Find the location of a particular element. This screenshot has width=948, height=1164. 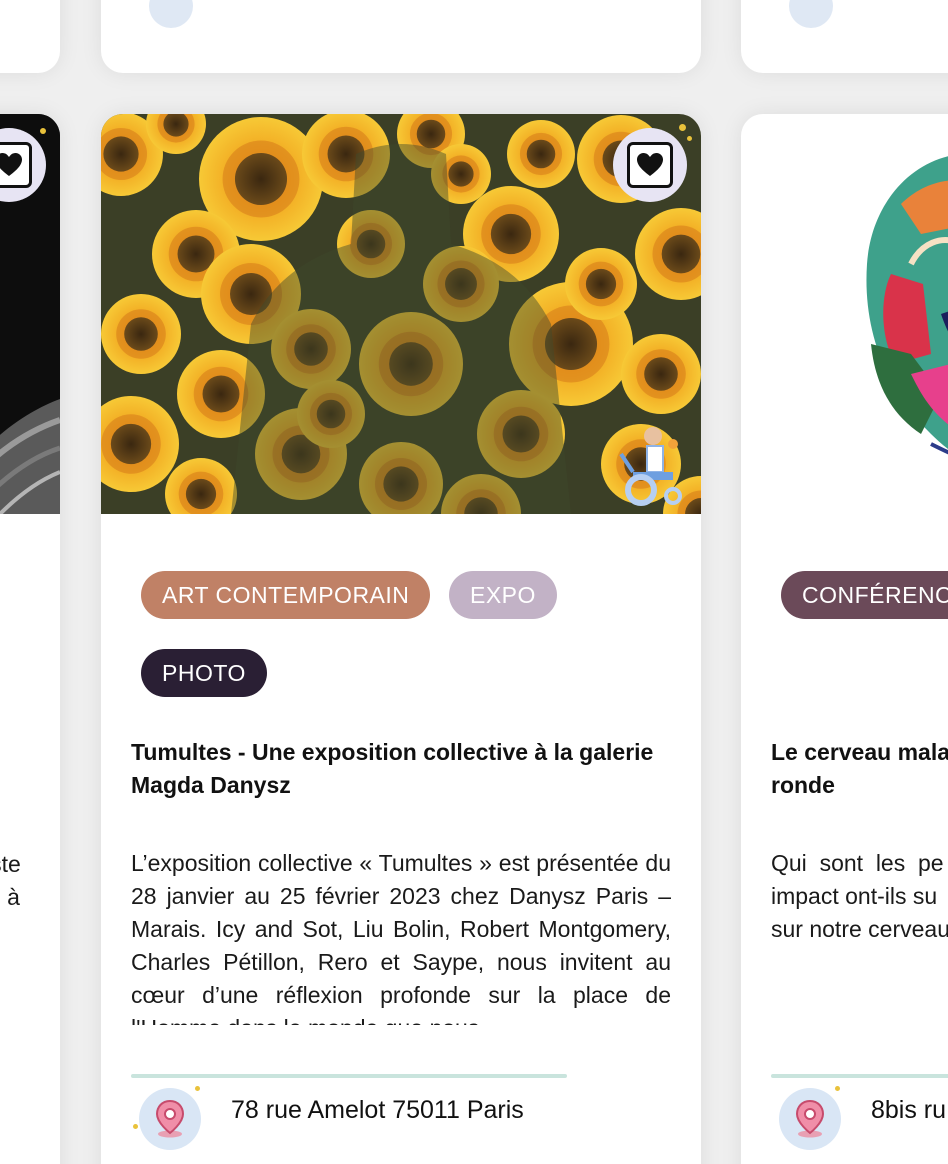

event-description-fragment: iste is located at coordinates (10, 864).